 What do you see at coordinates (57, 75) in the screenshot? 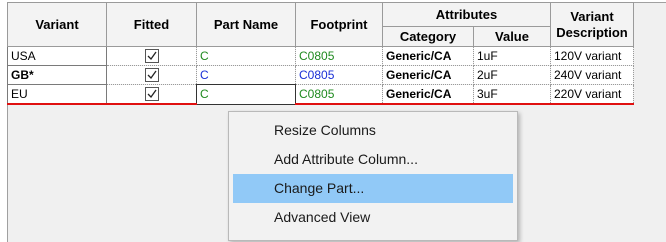
I see `variant-cell: GB*` at bounding box center [57, 75].